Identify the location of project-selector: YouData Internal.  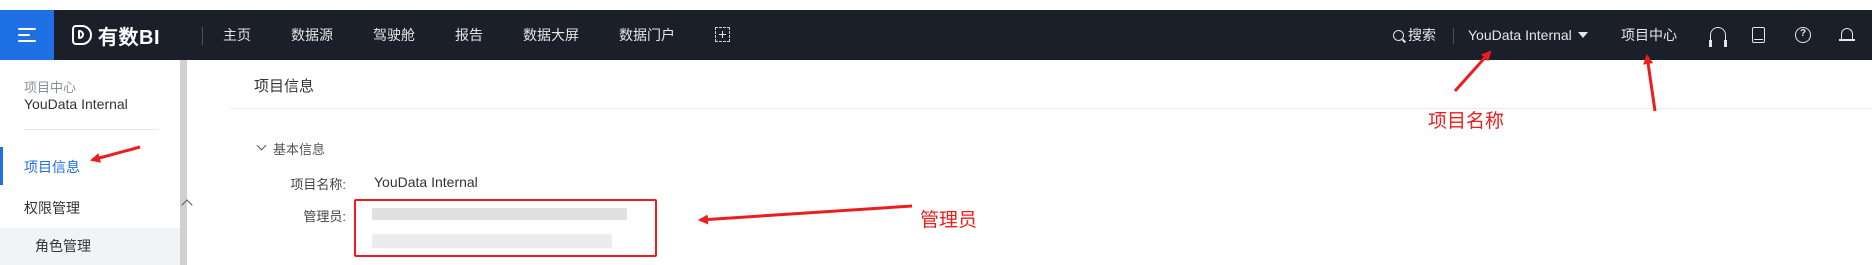
(1528, 35).